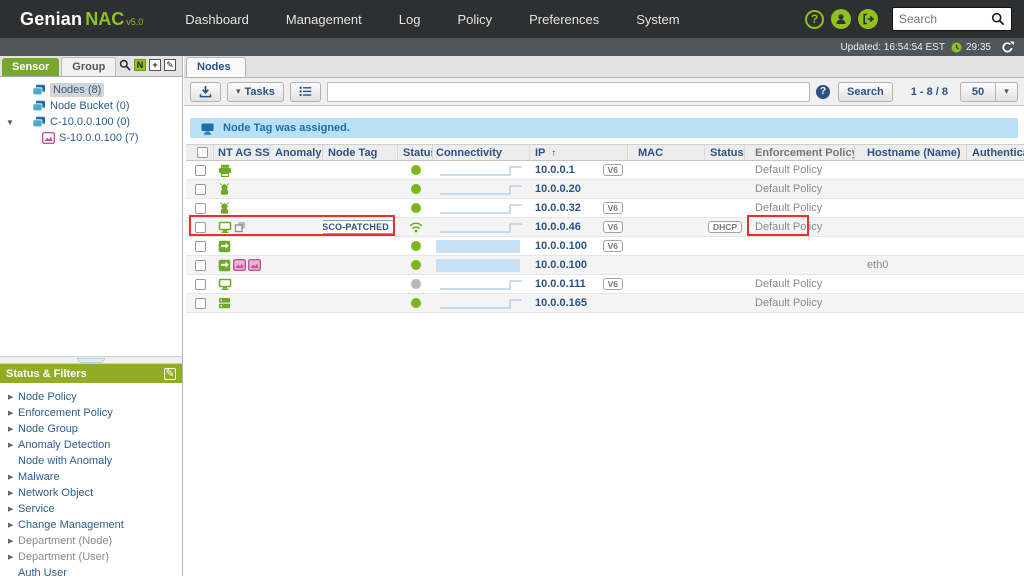 This screenshot has height=581, width=1024. I want to click on help-icon: ?, so click(814, 19).